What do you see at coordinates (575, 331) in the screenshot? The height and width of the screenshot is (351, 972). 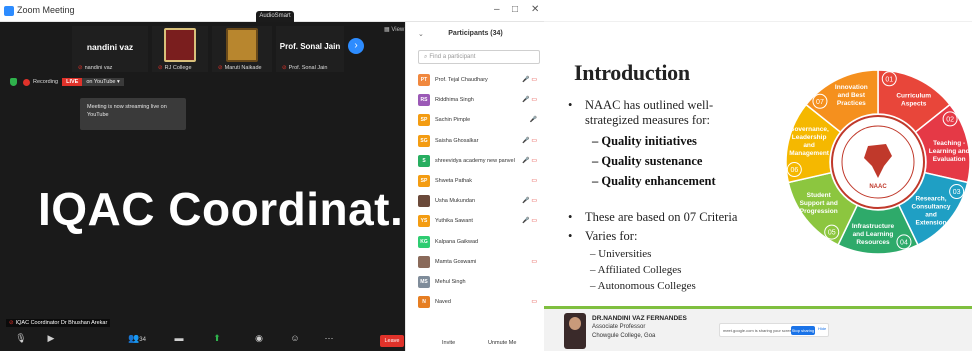 I see `presenter-photo` at bounding box center [575, 331].